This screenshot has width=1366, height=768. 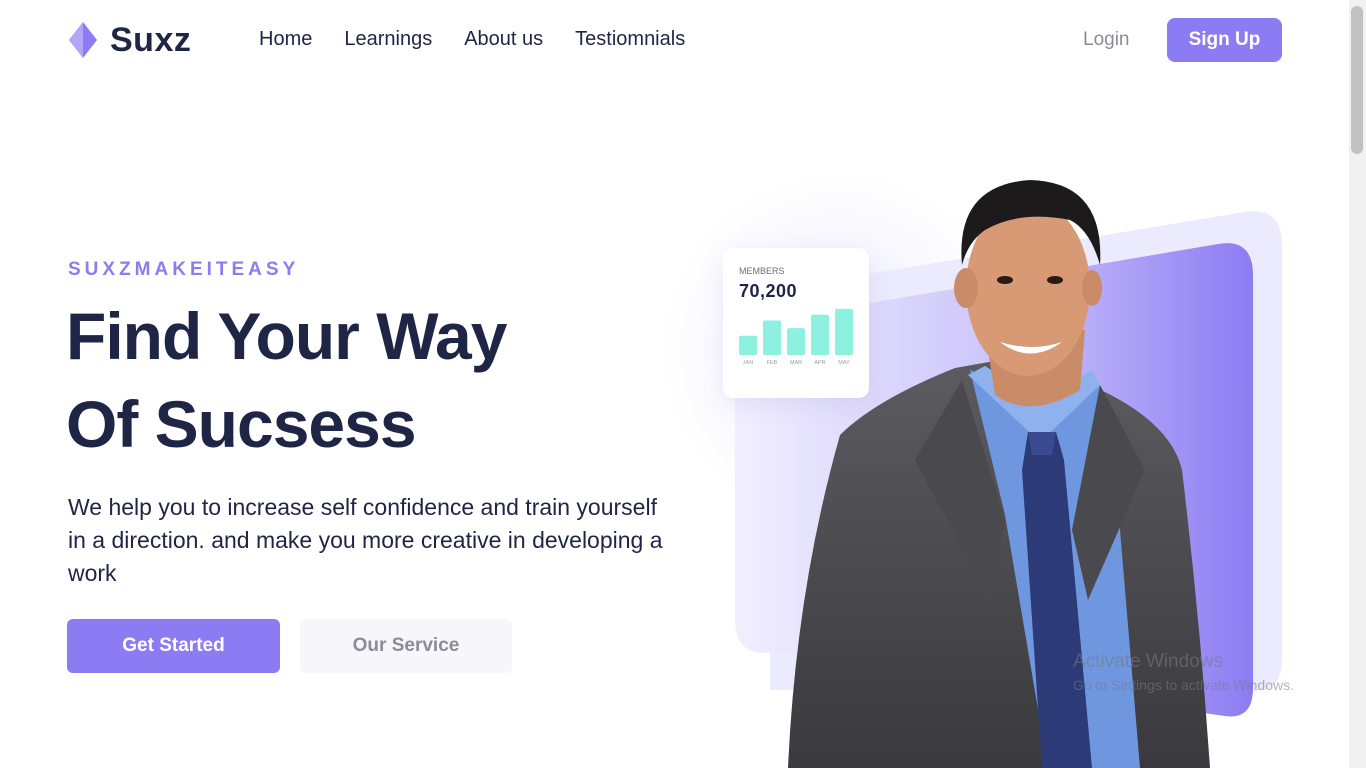 I want to click on chart-bar-may, so click(x=844, y=331).